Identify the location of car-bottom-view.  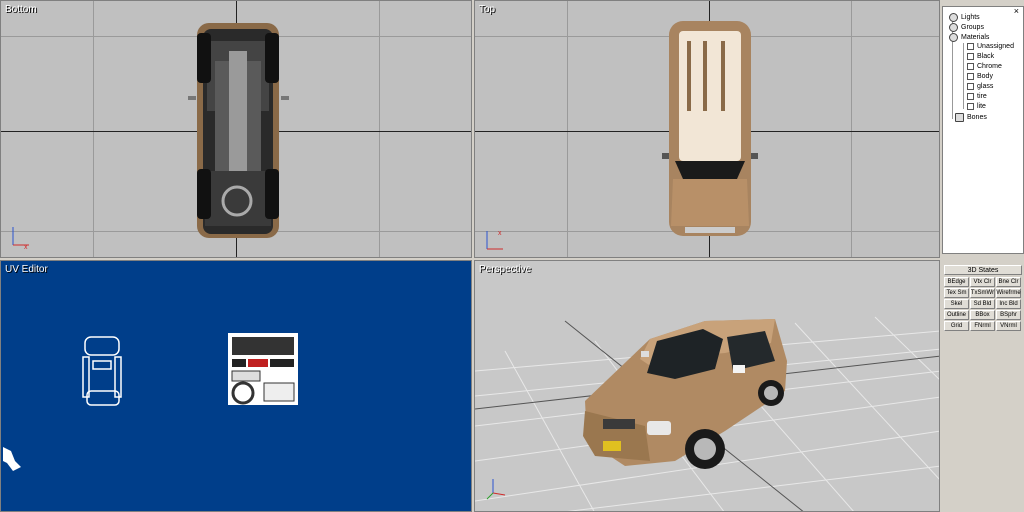
(238, 130).